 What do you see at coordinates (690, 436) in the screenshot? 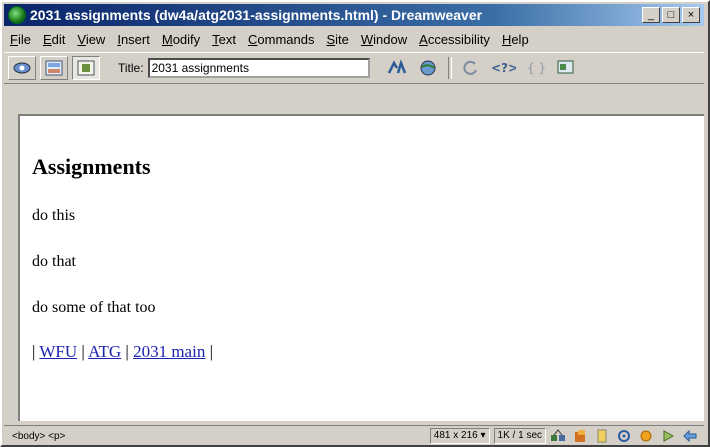
I see `code-inspector-icon` at bounding box center [690, 436].